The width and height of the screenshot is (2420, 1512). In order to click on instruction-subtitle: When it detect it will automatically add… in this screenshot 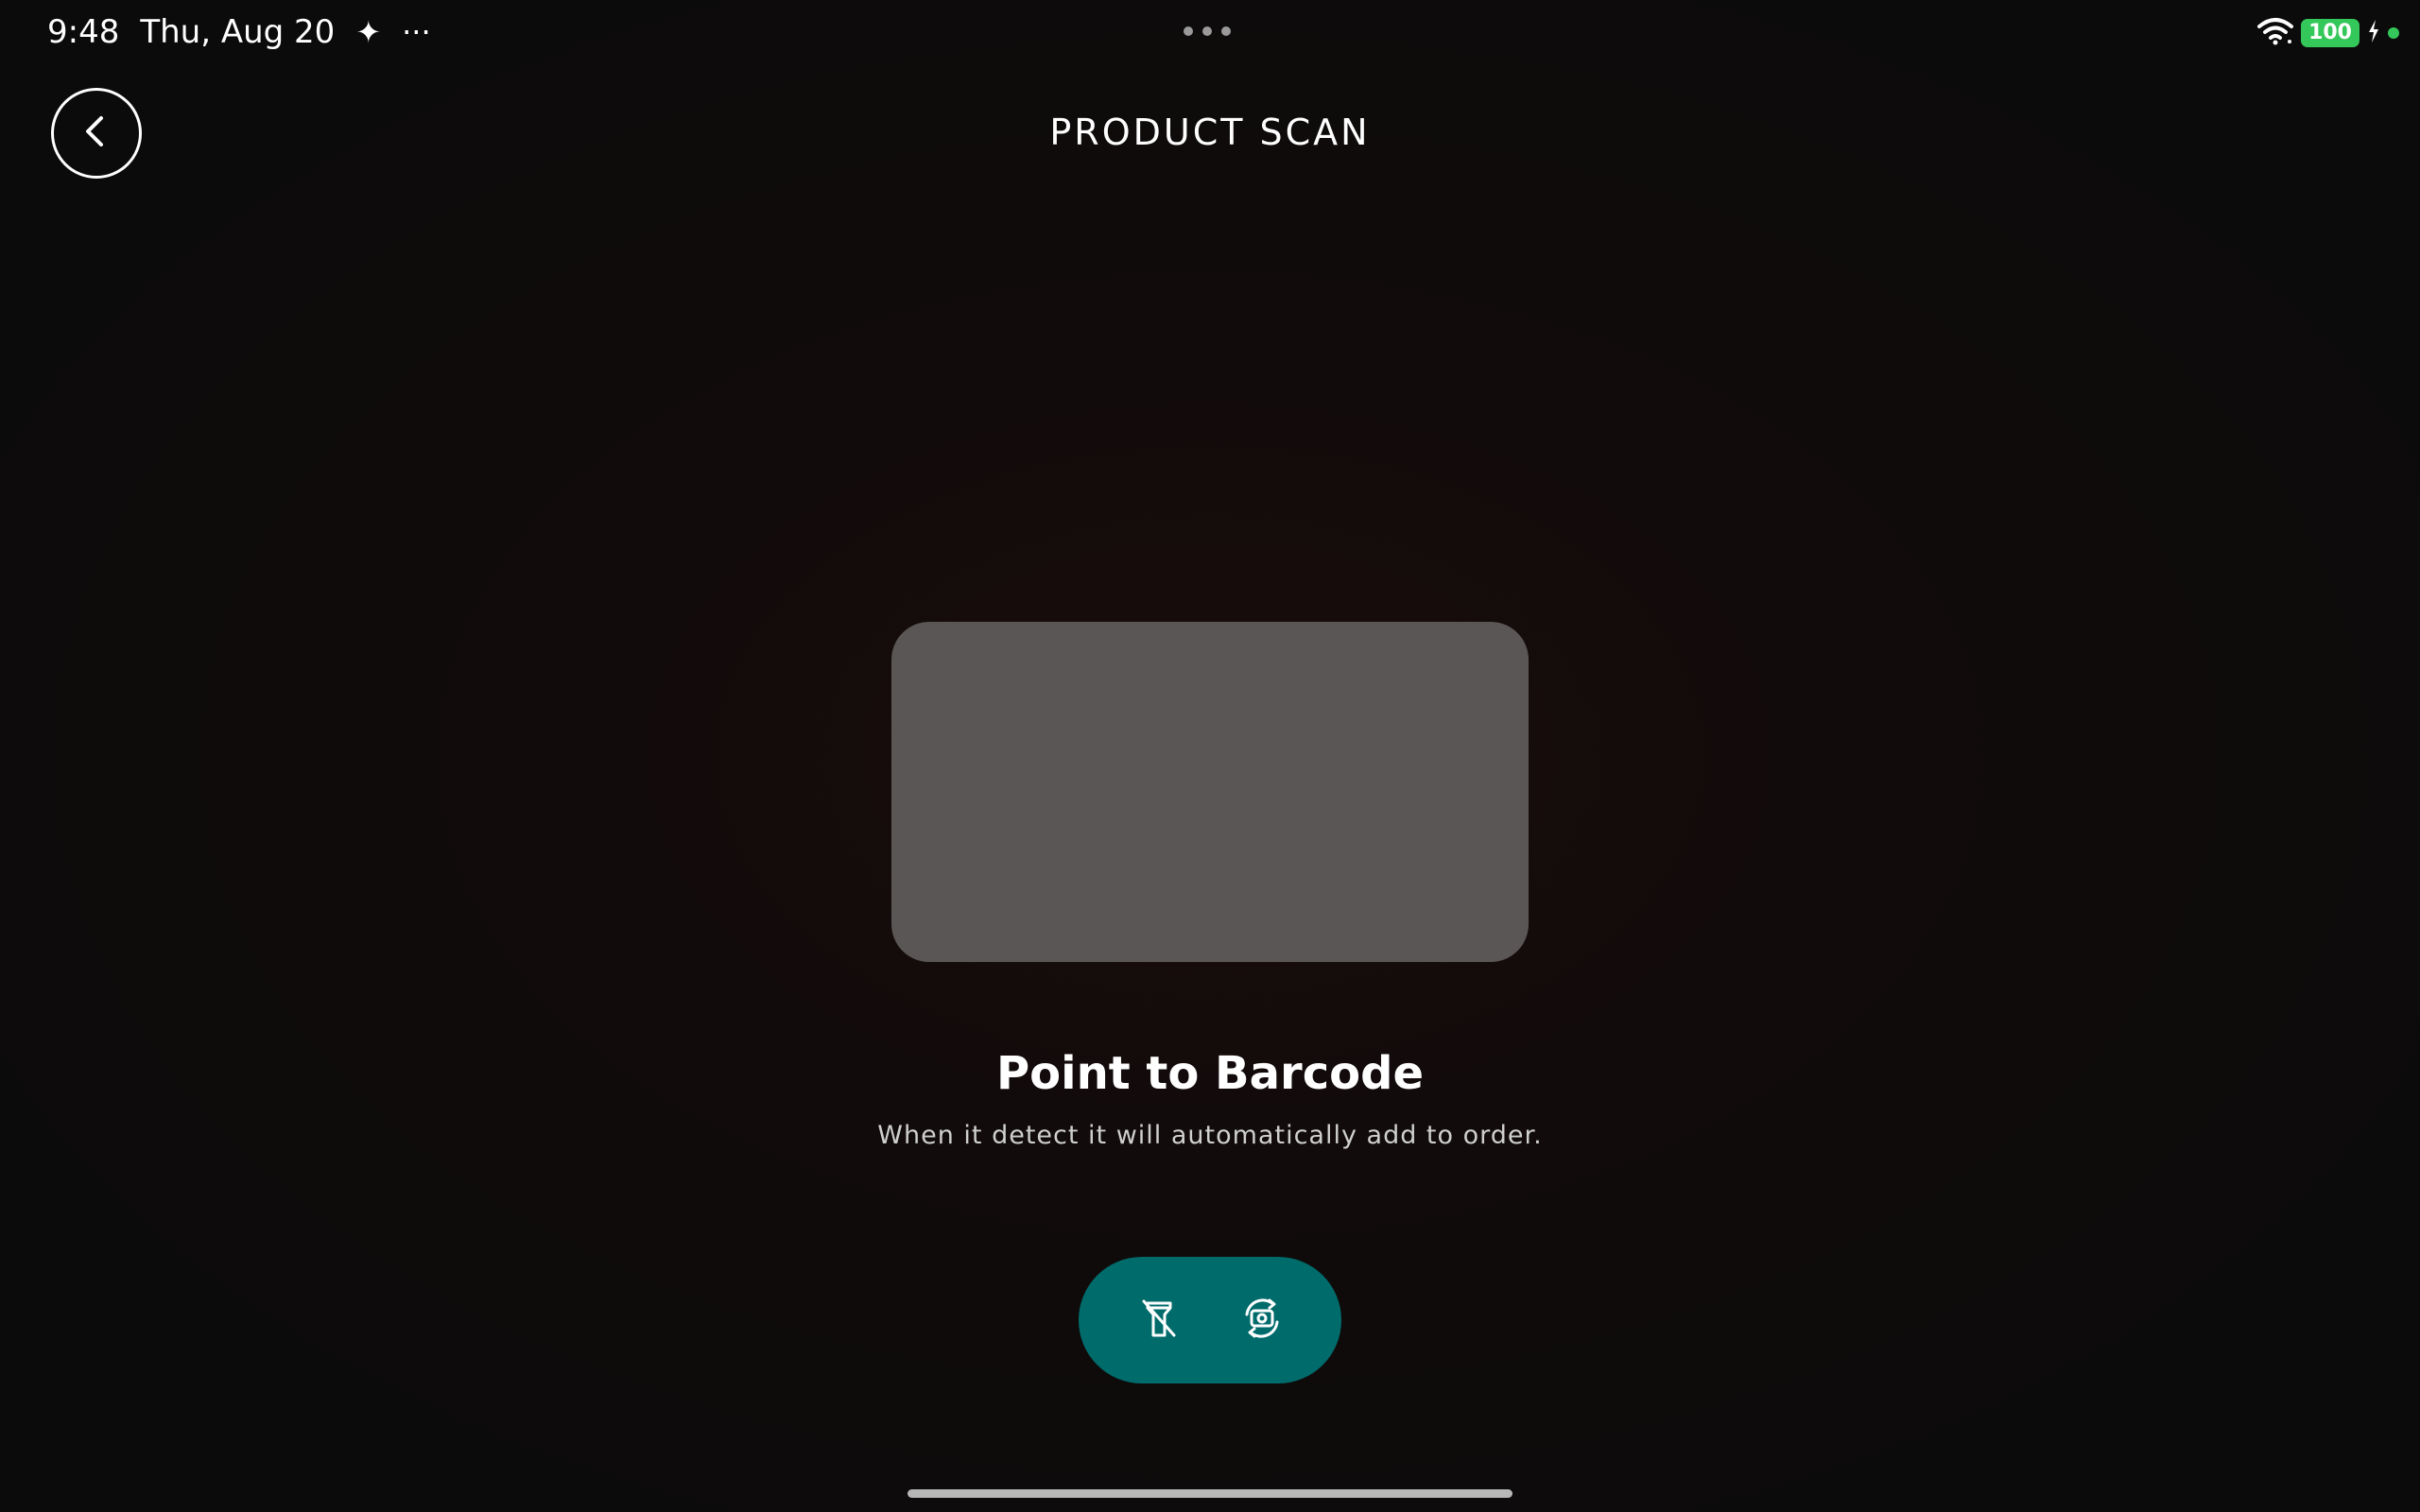, I will do `click(1210, 1135)`.